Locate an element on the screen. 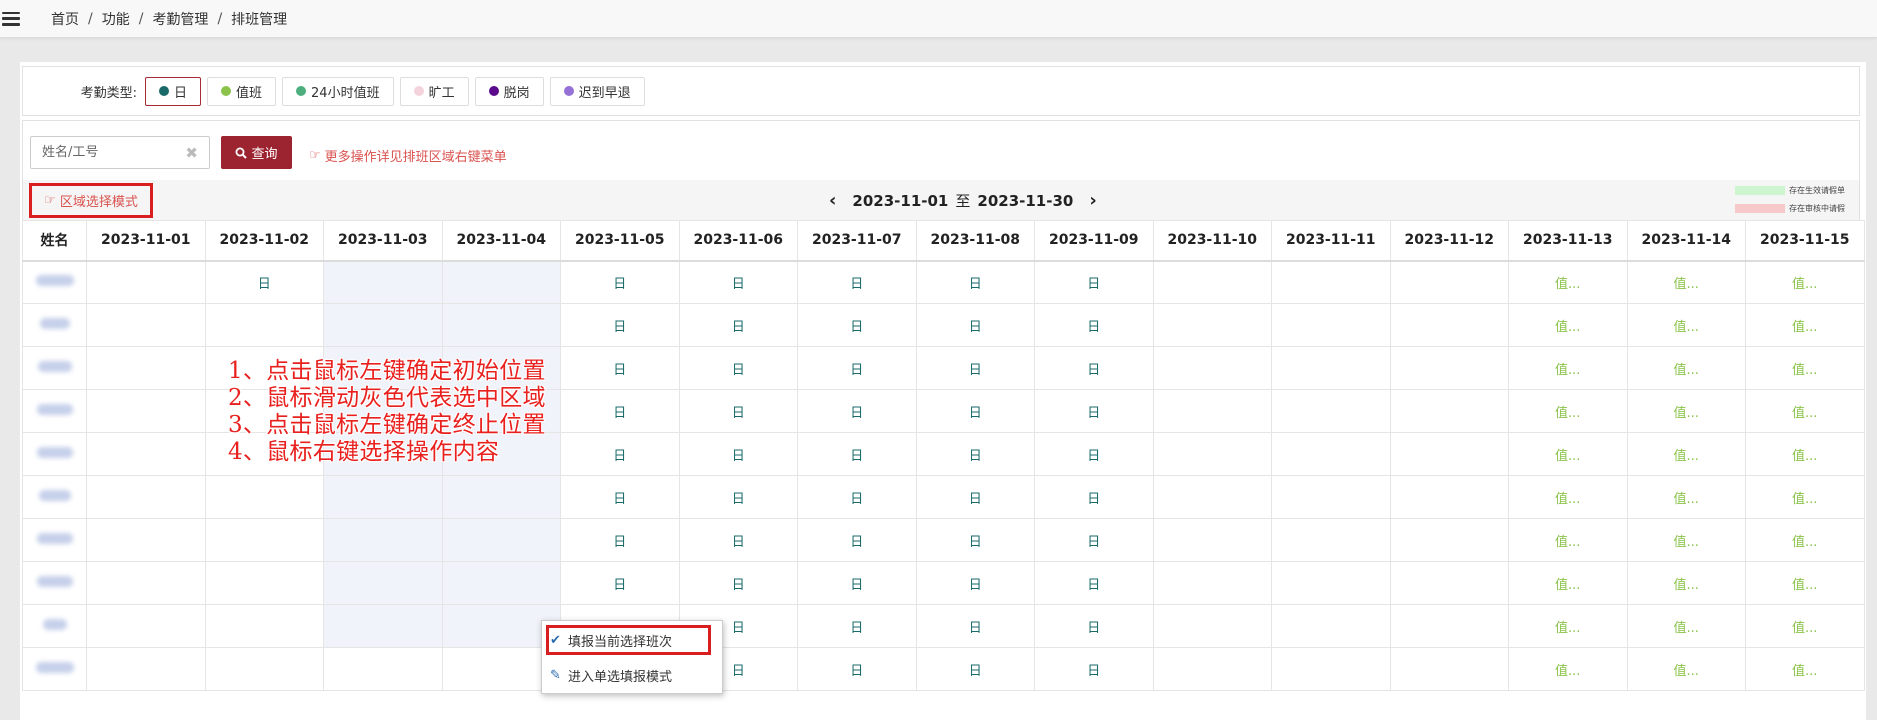  attendance-type-button: 脱岗 is located at coordinates (509, 91).